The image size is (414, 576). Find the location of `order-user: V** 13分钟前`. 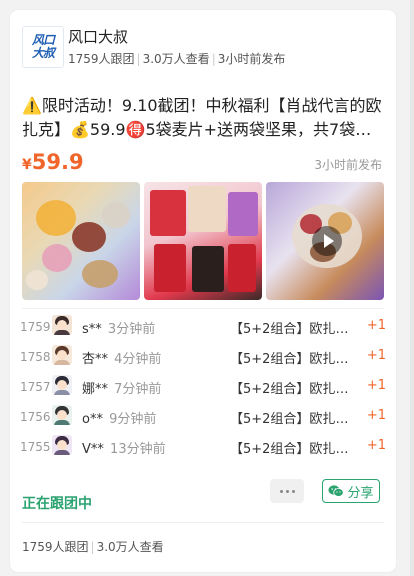

order-user: V** 13分钟前 is located at coordinates (124, 447).